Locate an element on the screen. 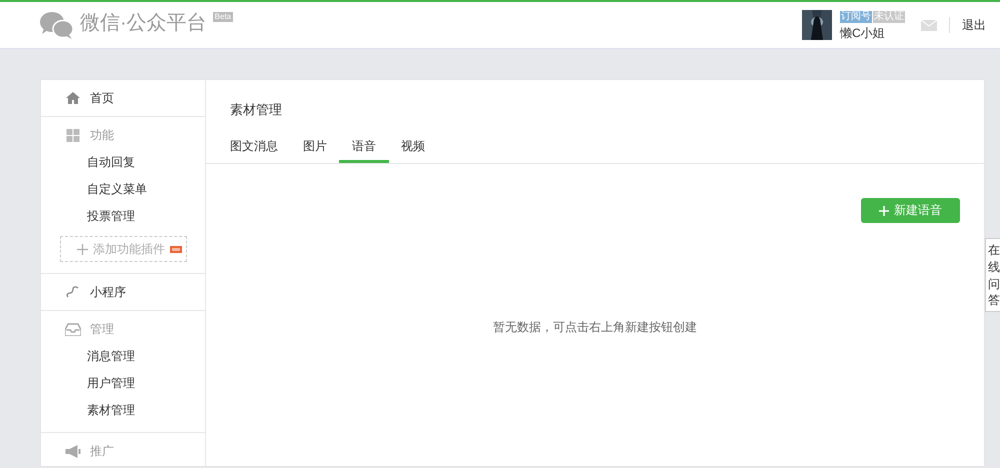 This screenshot has width=1000, height=468. inbox-icon is located at coordinates (73, 329).